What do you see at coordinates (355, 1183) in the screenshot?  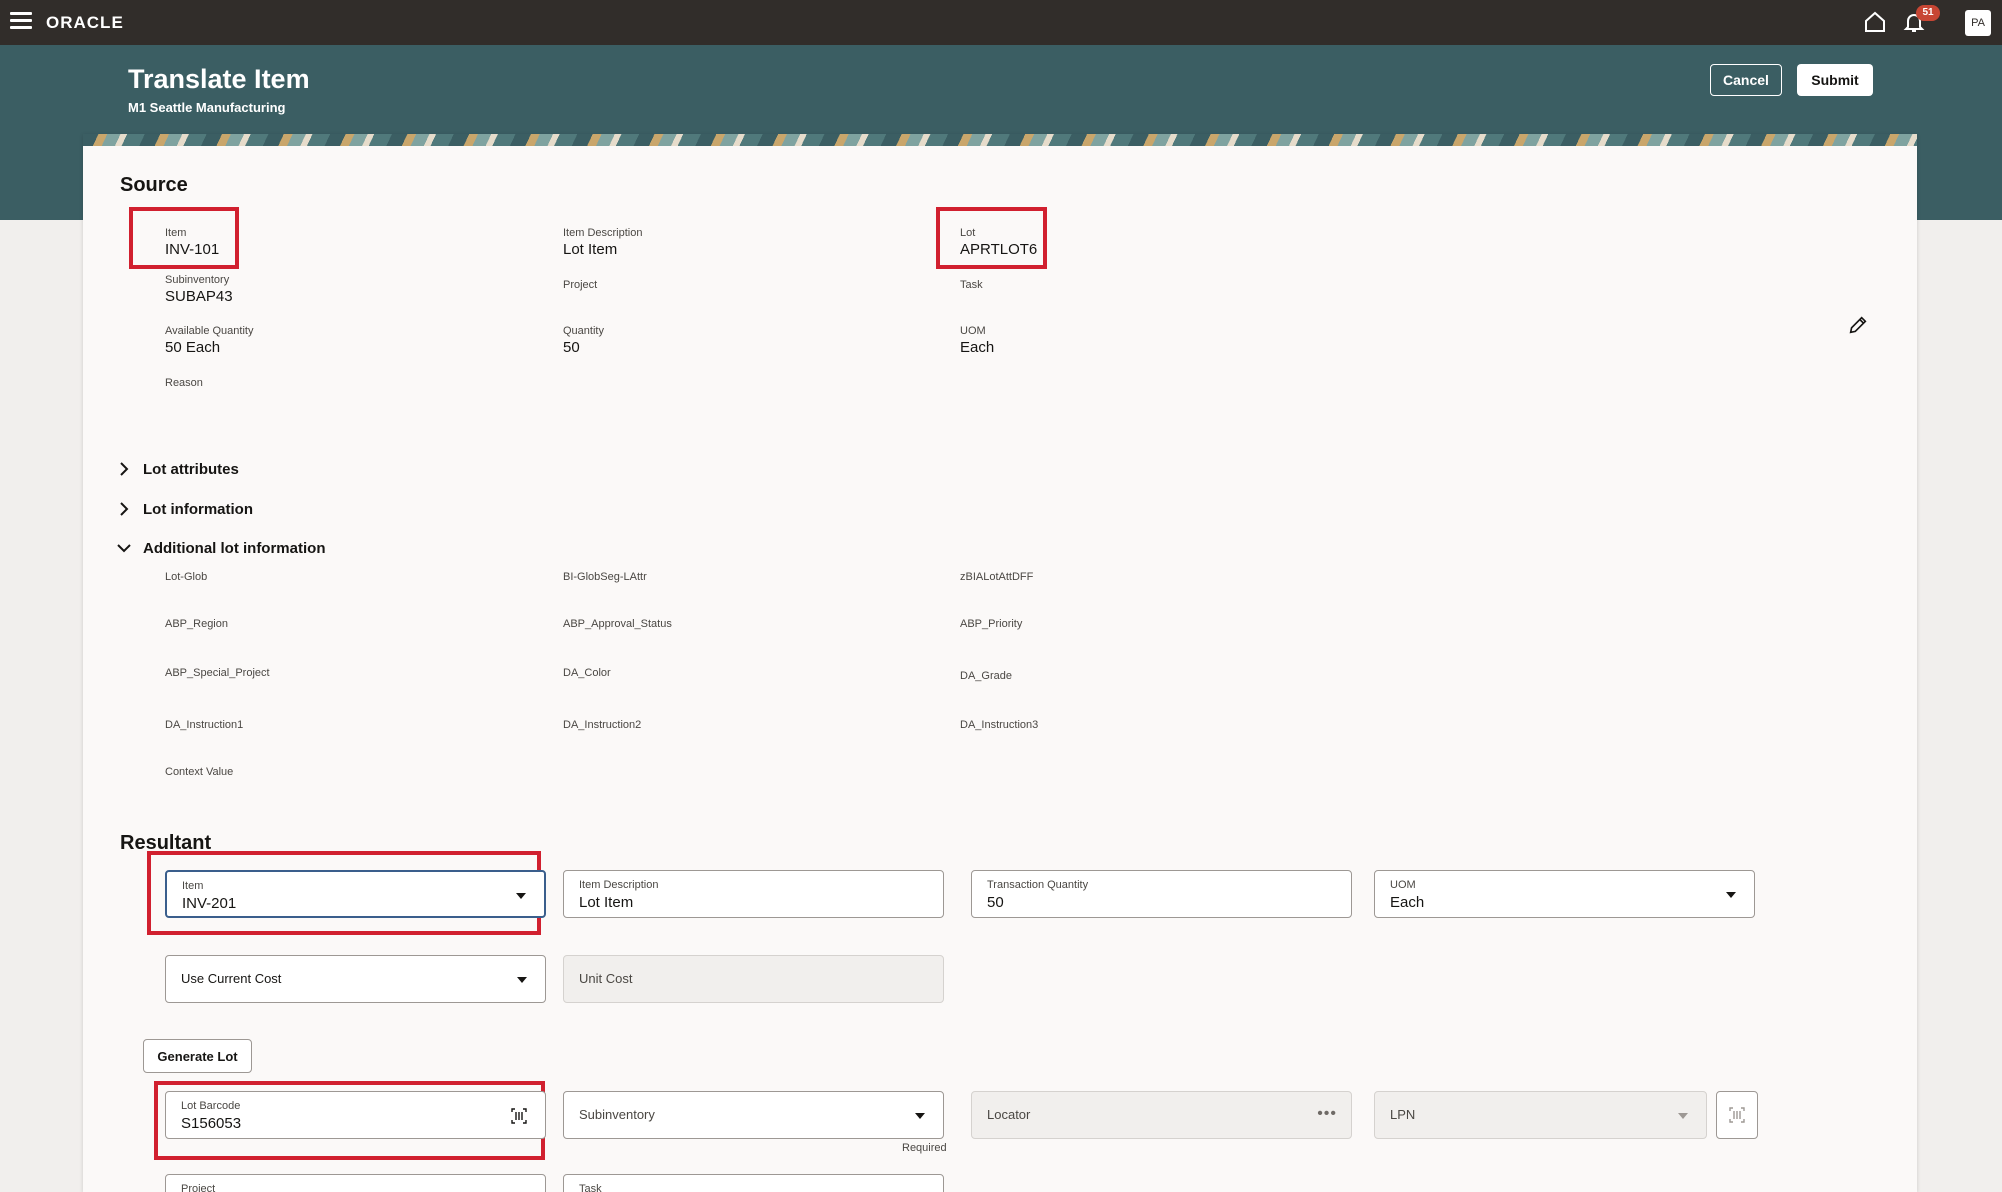 I see `resultant-project-field: Project` at bounding box center [355, 1183].